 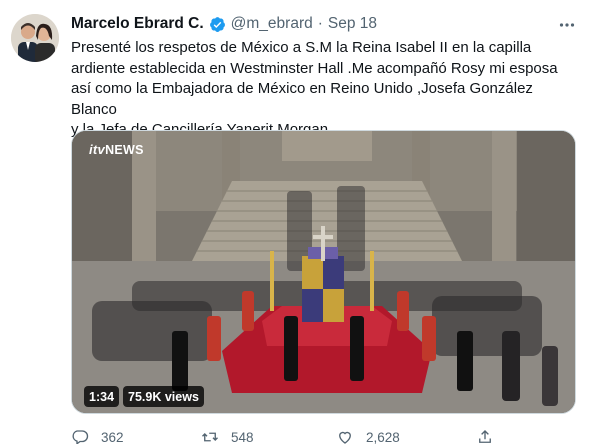 What do you see at coordinates (163, 396) in the screenshot?
I see `video-views: 75.9K views` at bounding box center [163, 396].